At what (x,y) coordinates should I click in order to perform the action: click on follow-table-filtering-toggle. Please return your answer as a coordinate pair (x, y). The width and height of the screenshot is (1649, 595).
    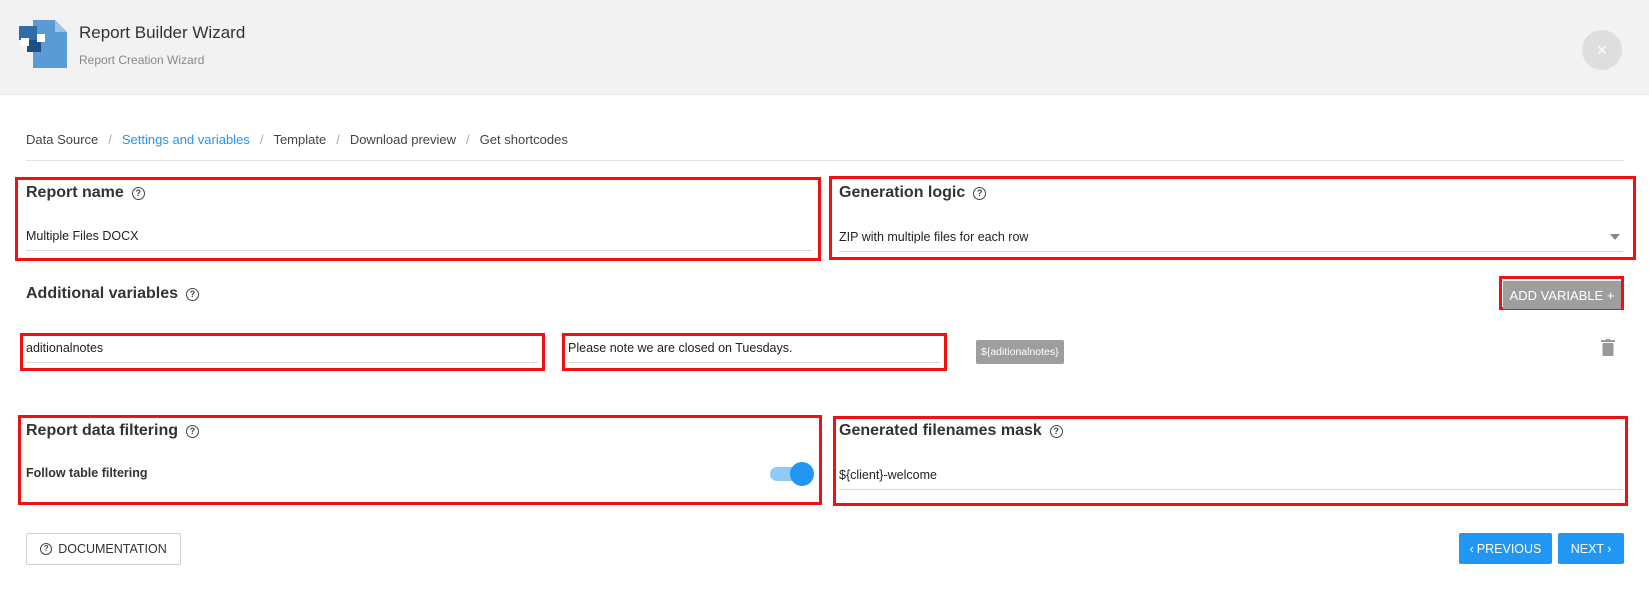
    Looking at the image, I should click on (792, 474).